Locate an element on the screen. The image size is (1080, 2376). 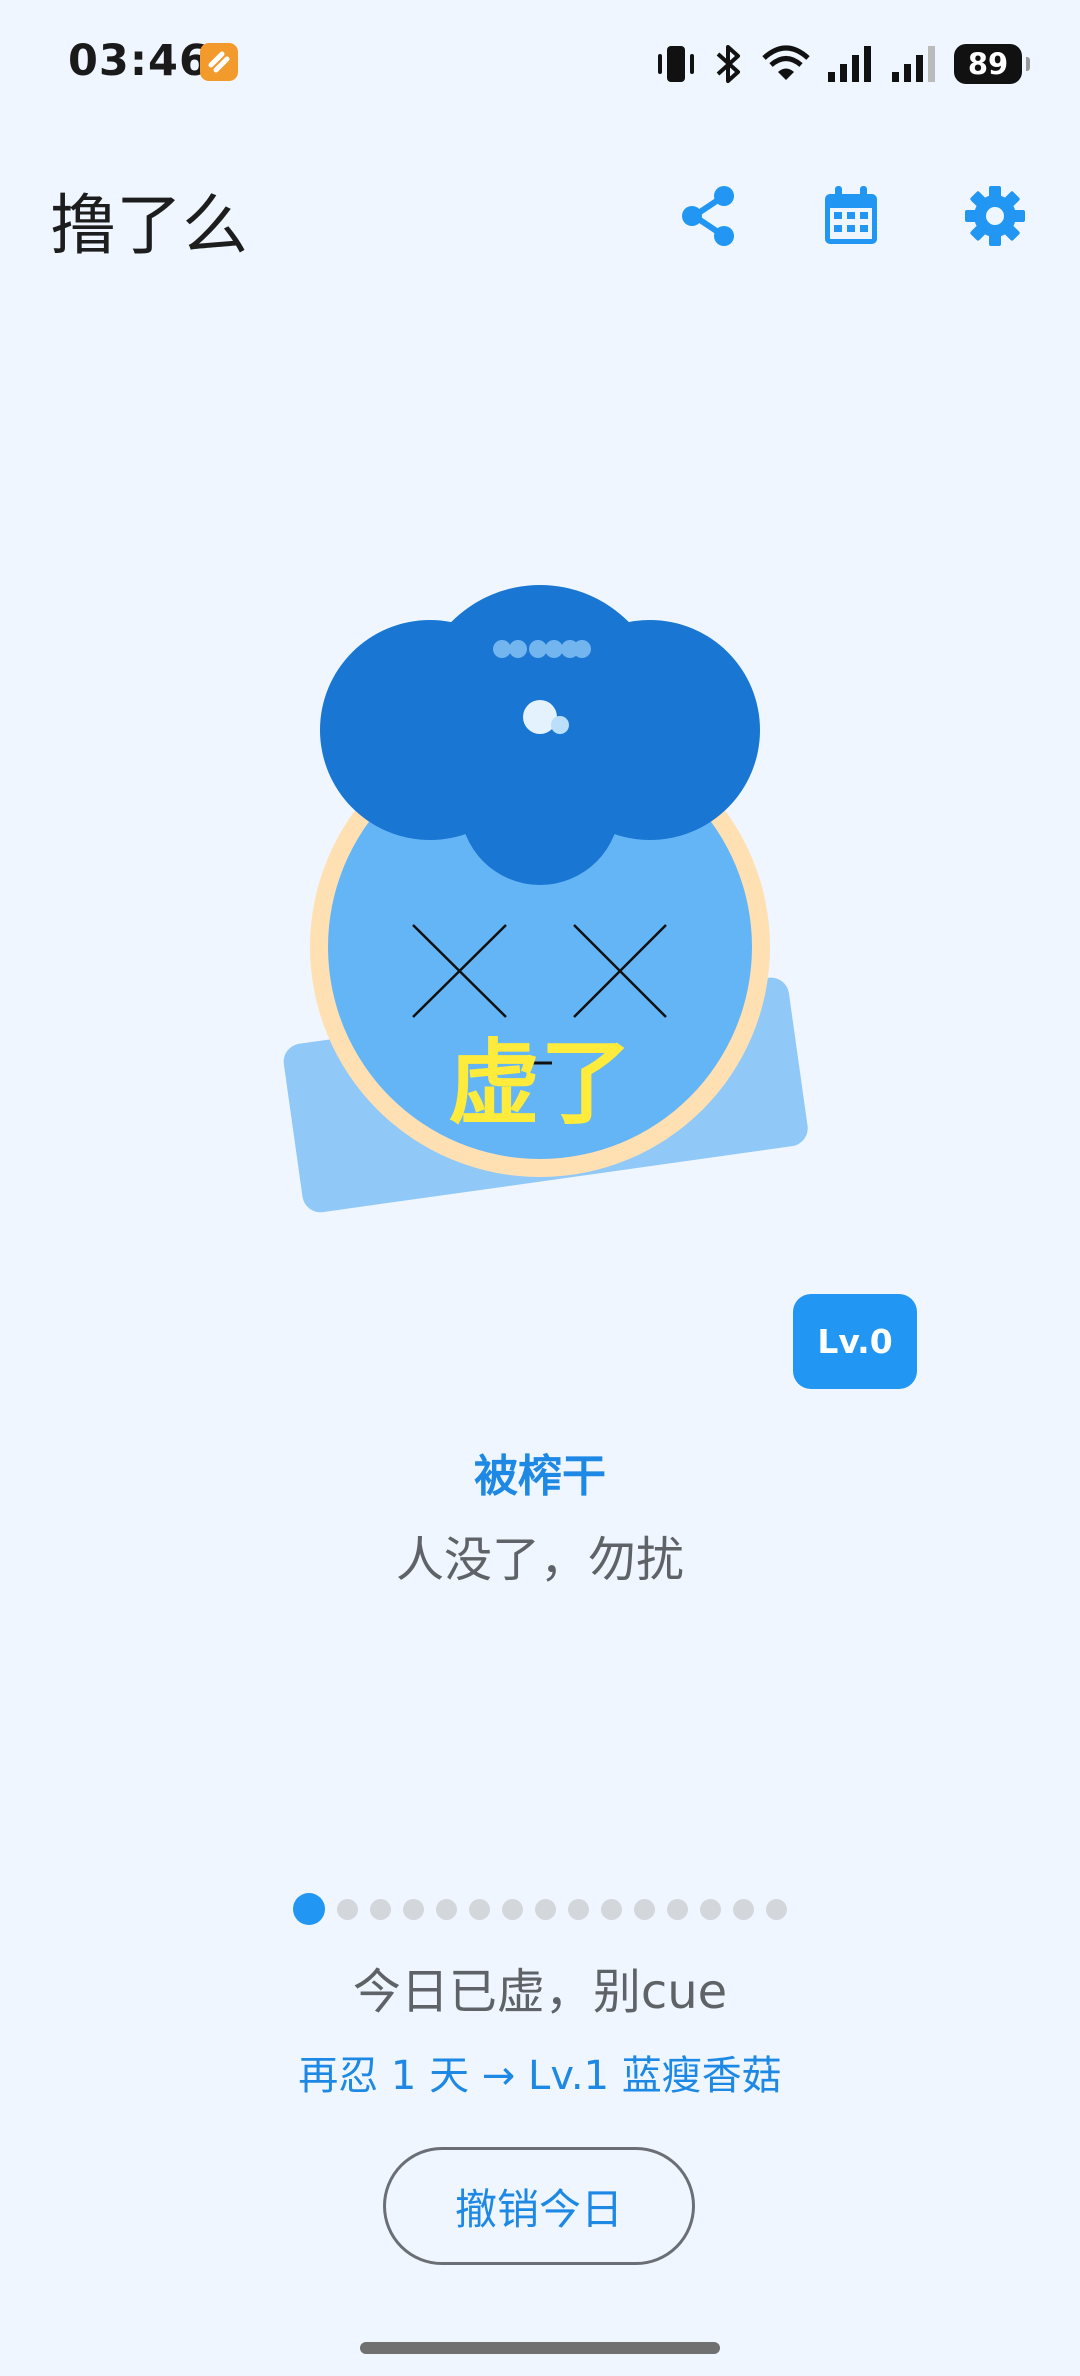
calendar-button is located at coordinates (851, 216).